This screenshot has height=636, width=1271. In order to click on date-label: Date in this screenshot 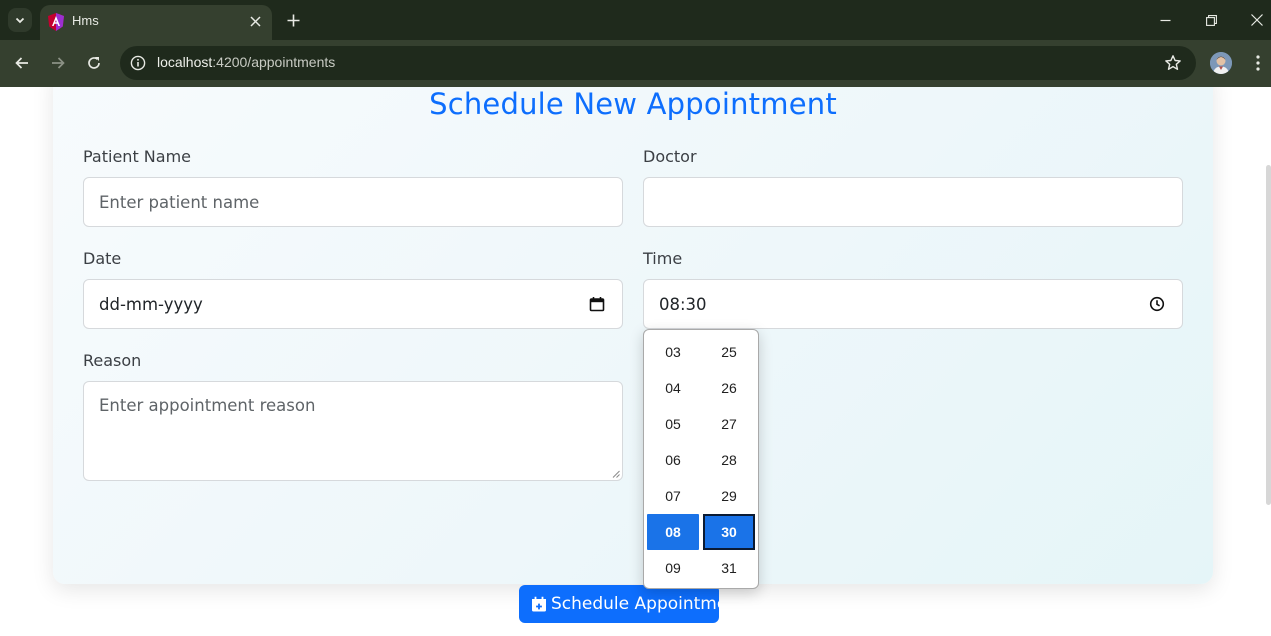, I will do `click(102, 258)`.